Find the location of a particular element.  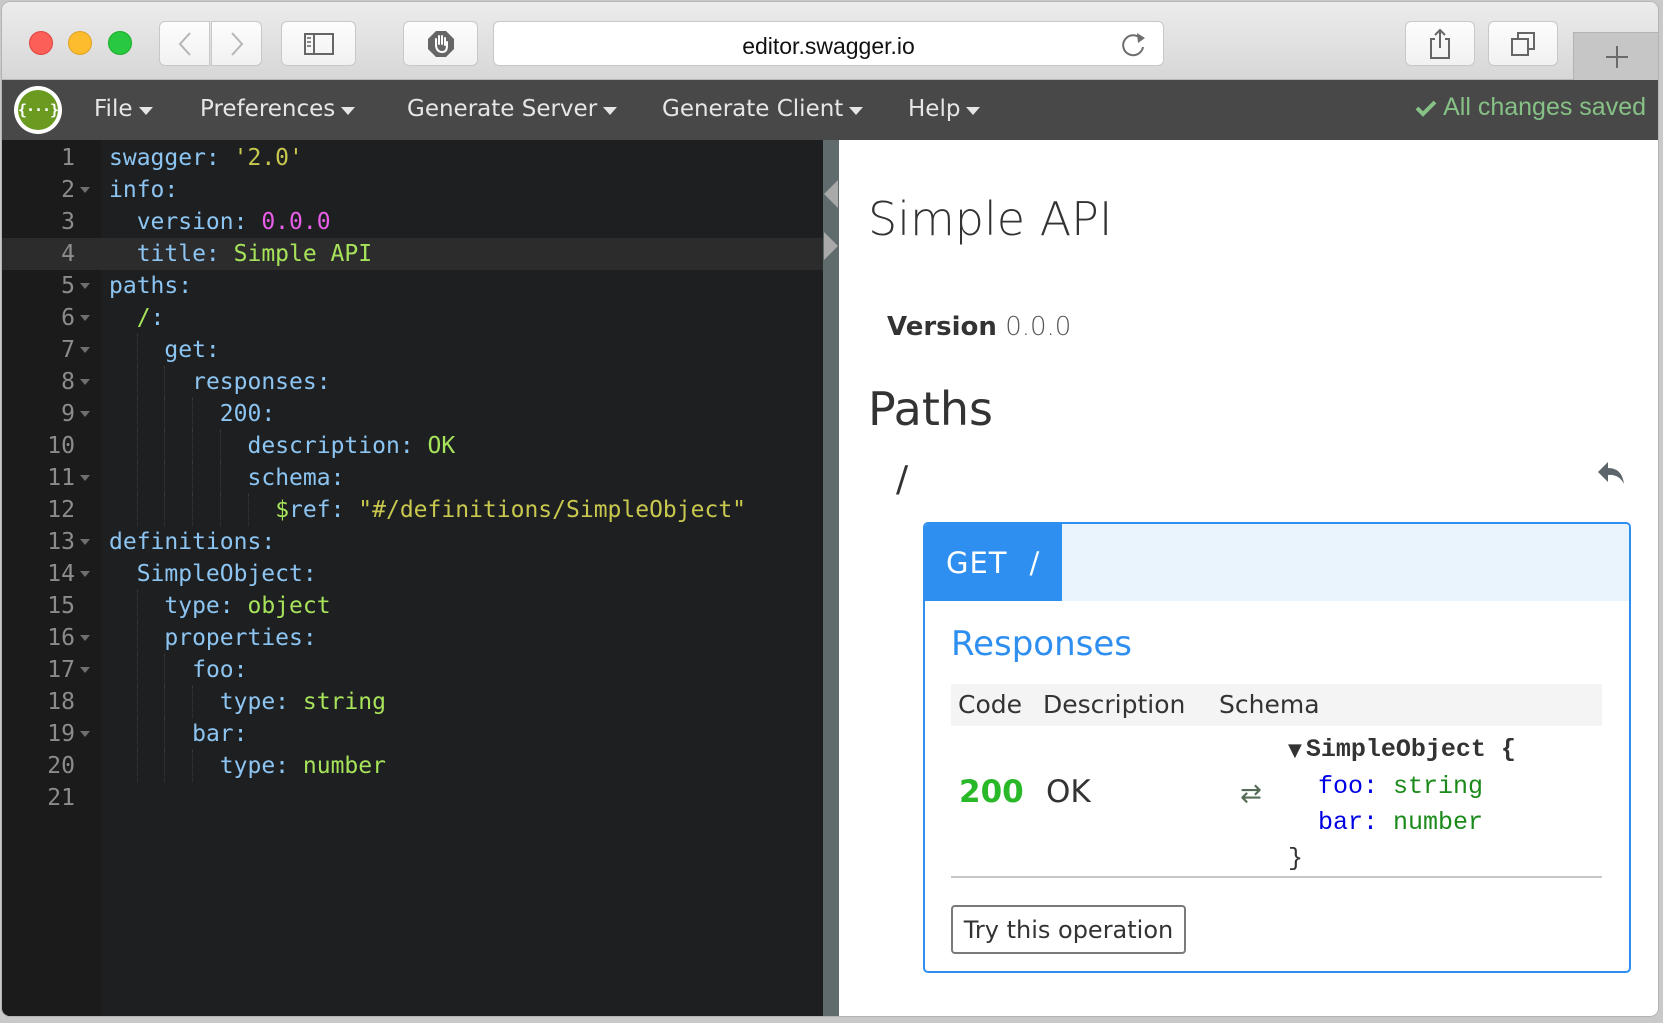

reply-icon is located at coordinates (1611, 473).